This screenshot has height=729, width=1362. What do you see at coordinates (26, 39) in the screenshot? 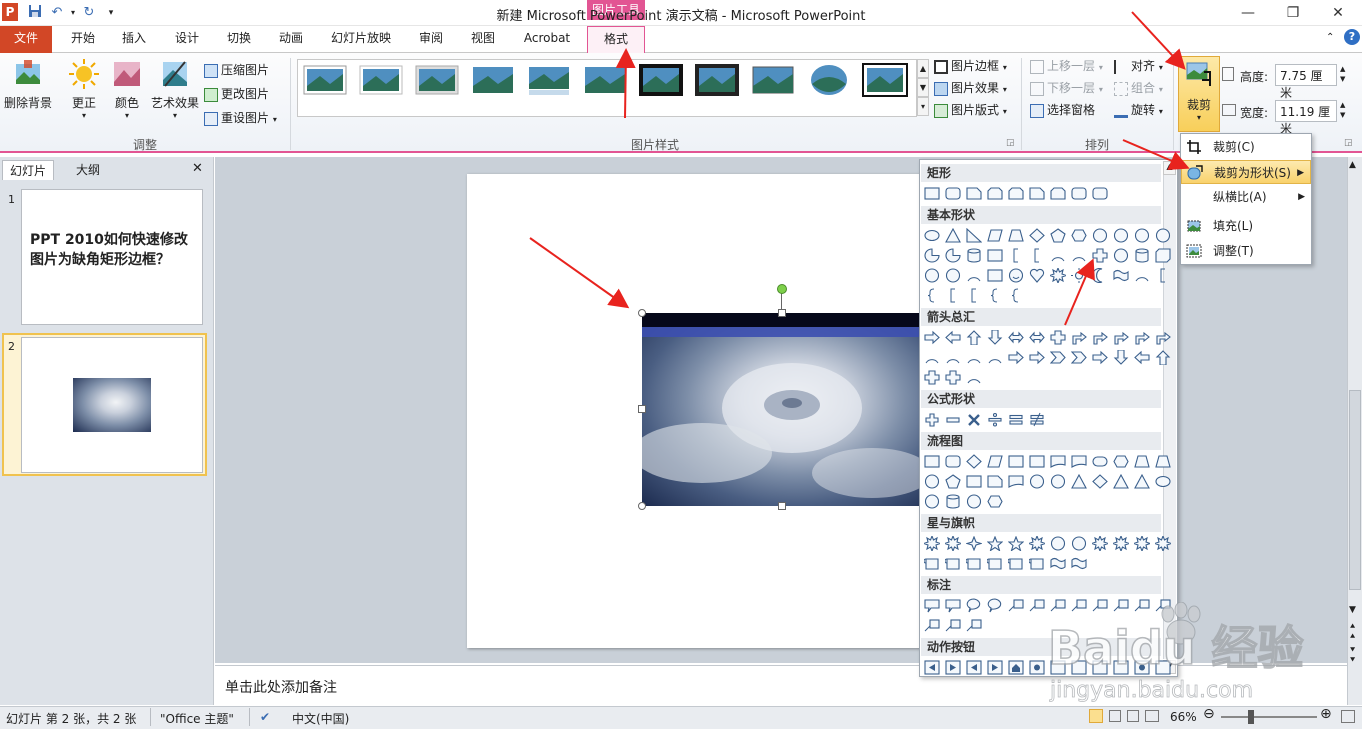
I see `tab-file: 文件` at bounding box center [26, 39].